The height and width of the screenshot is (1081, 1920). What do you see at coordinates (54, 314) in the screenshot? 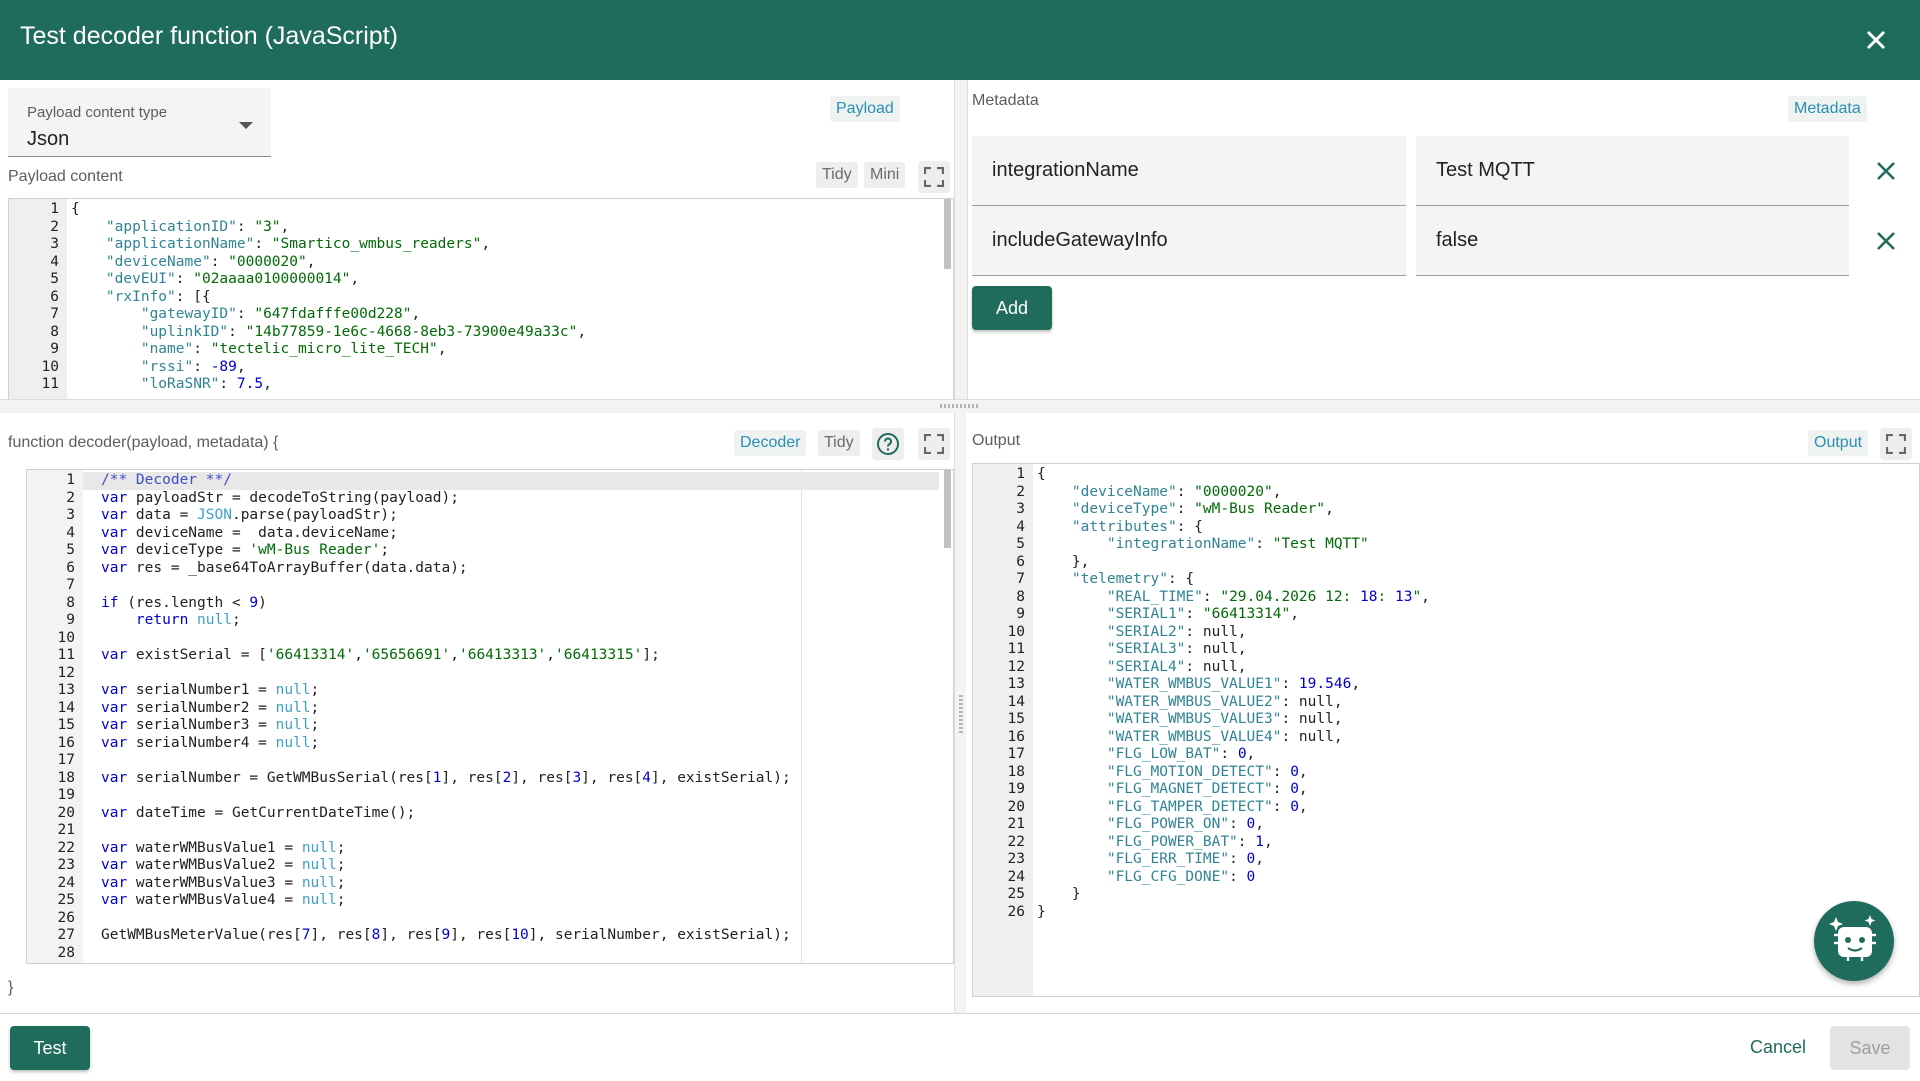
I see `payload-line-number: 7` at bounding box center [54, 314].